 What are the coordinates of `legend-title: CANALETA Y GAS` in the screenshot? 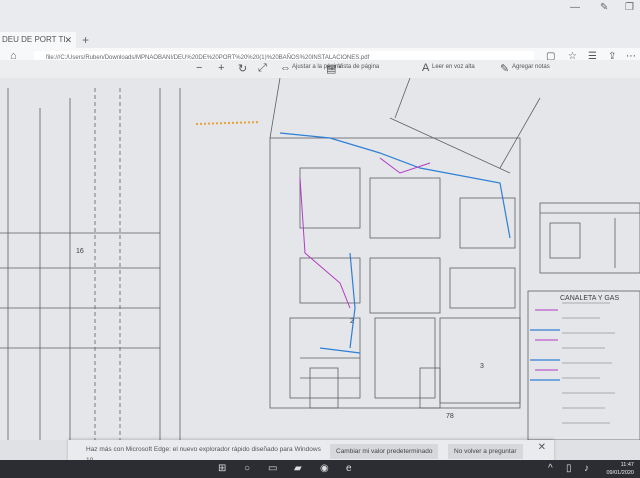 It's located at (589, 298).